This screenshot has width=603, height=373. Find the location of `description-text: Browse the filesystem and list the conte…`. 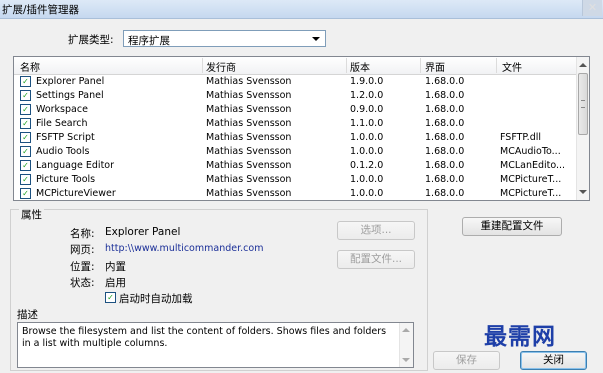

description-text: Browse the filesystem and list the conte… is located at coordinates (204, 337).